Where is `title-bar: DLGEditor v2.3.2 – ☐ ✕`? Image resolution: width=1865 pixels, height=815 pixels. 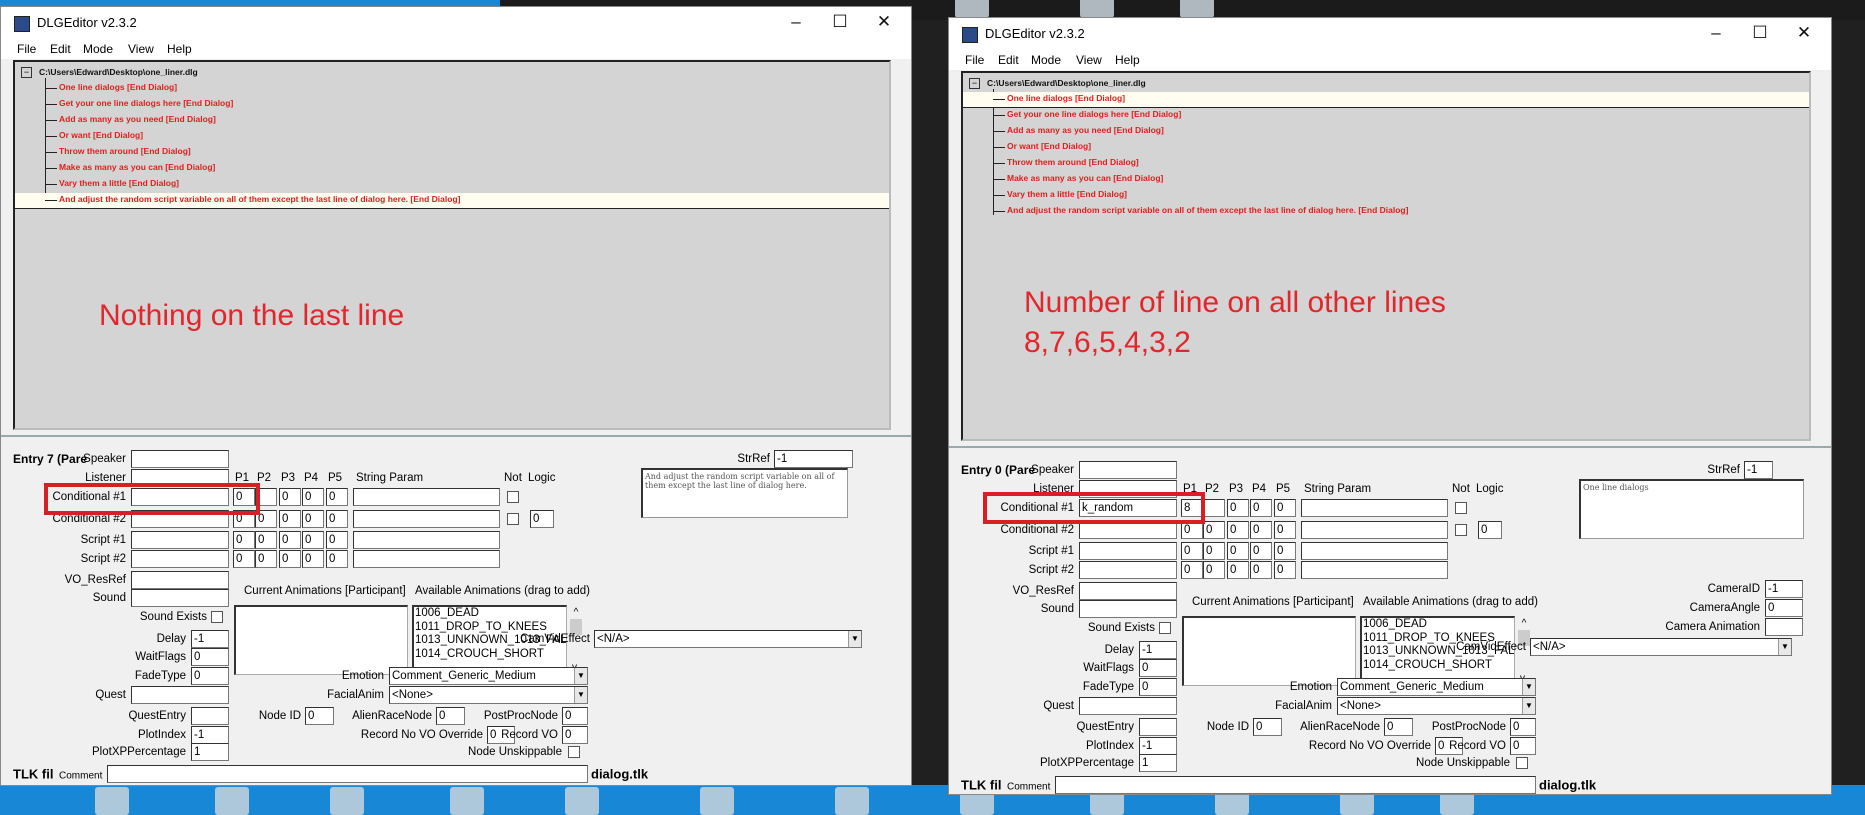 title-bar: DLGEditor v2.3.2 – ☐ ✕ is located at coordinates (456, 23).